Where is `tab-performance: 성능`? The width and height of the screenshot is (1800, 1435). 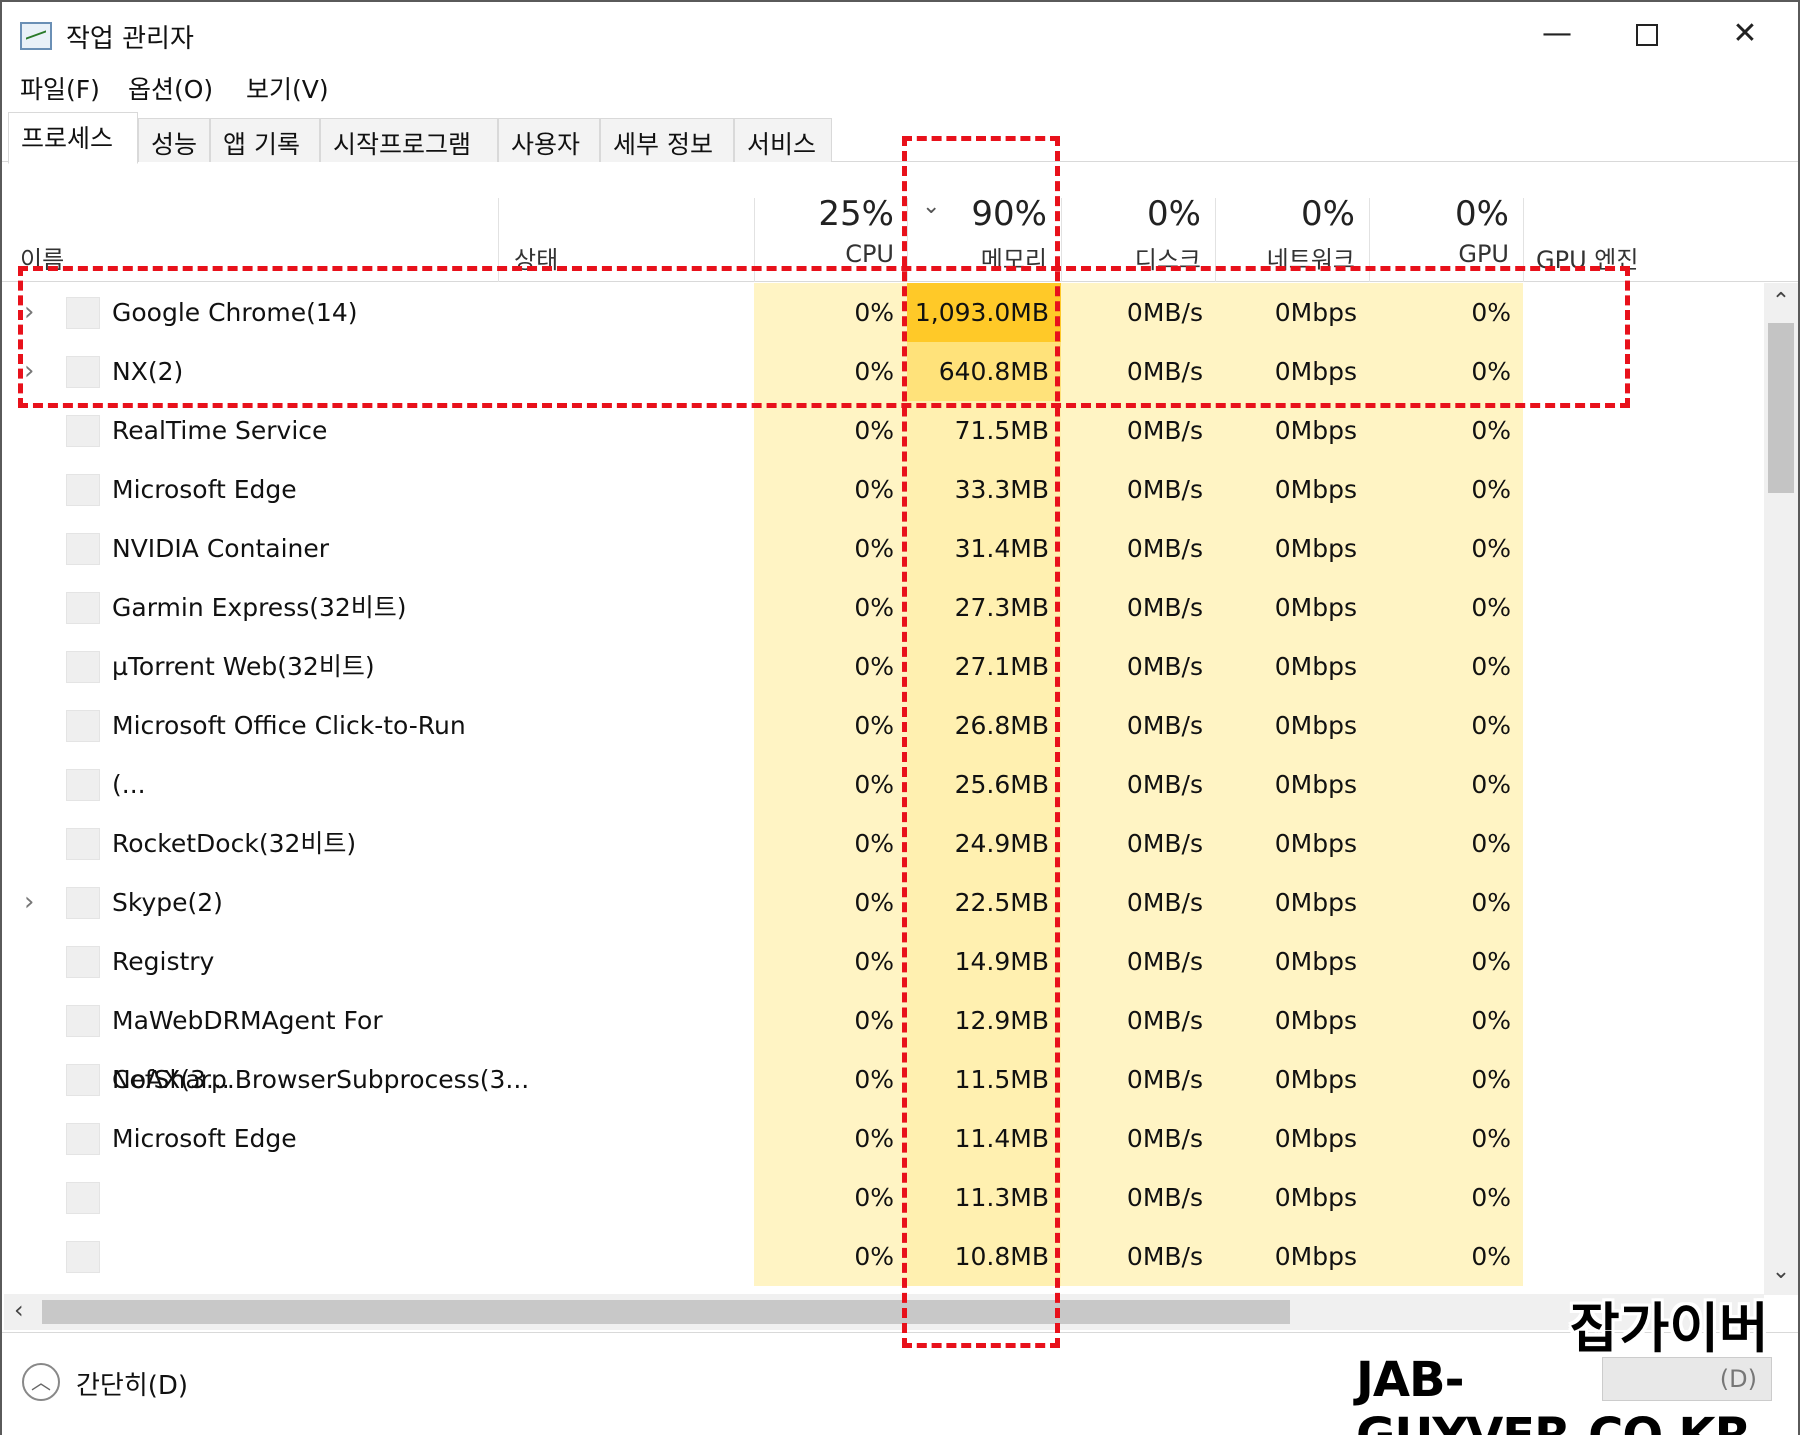 tab-performance: 성능 is located at coordinates (174, 140).